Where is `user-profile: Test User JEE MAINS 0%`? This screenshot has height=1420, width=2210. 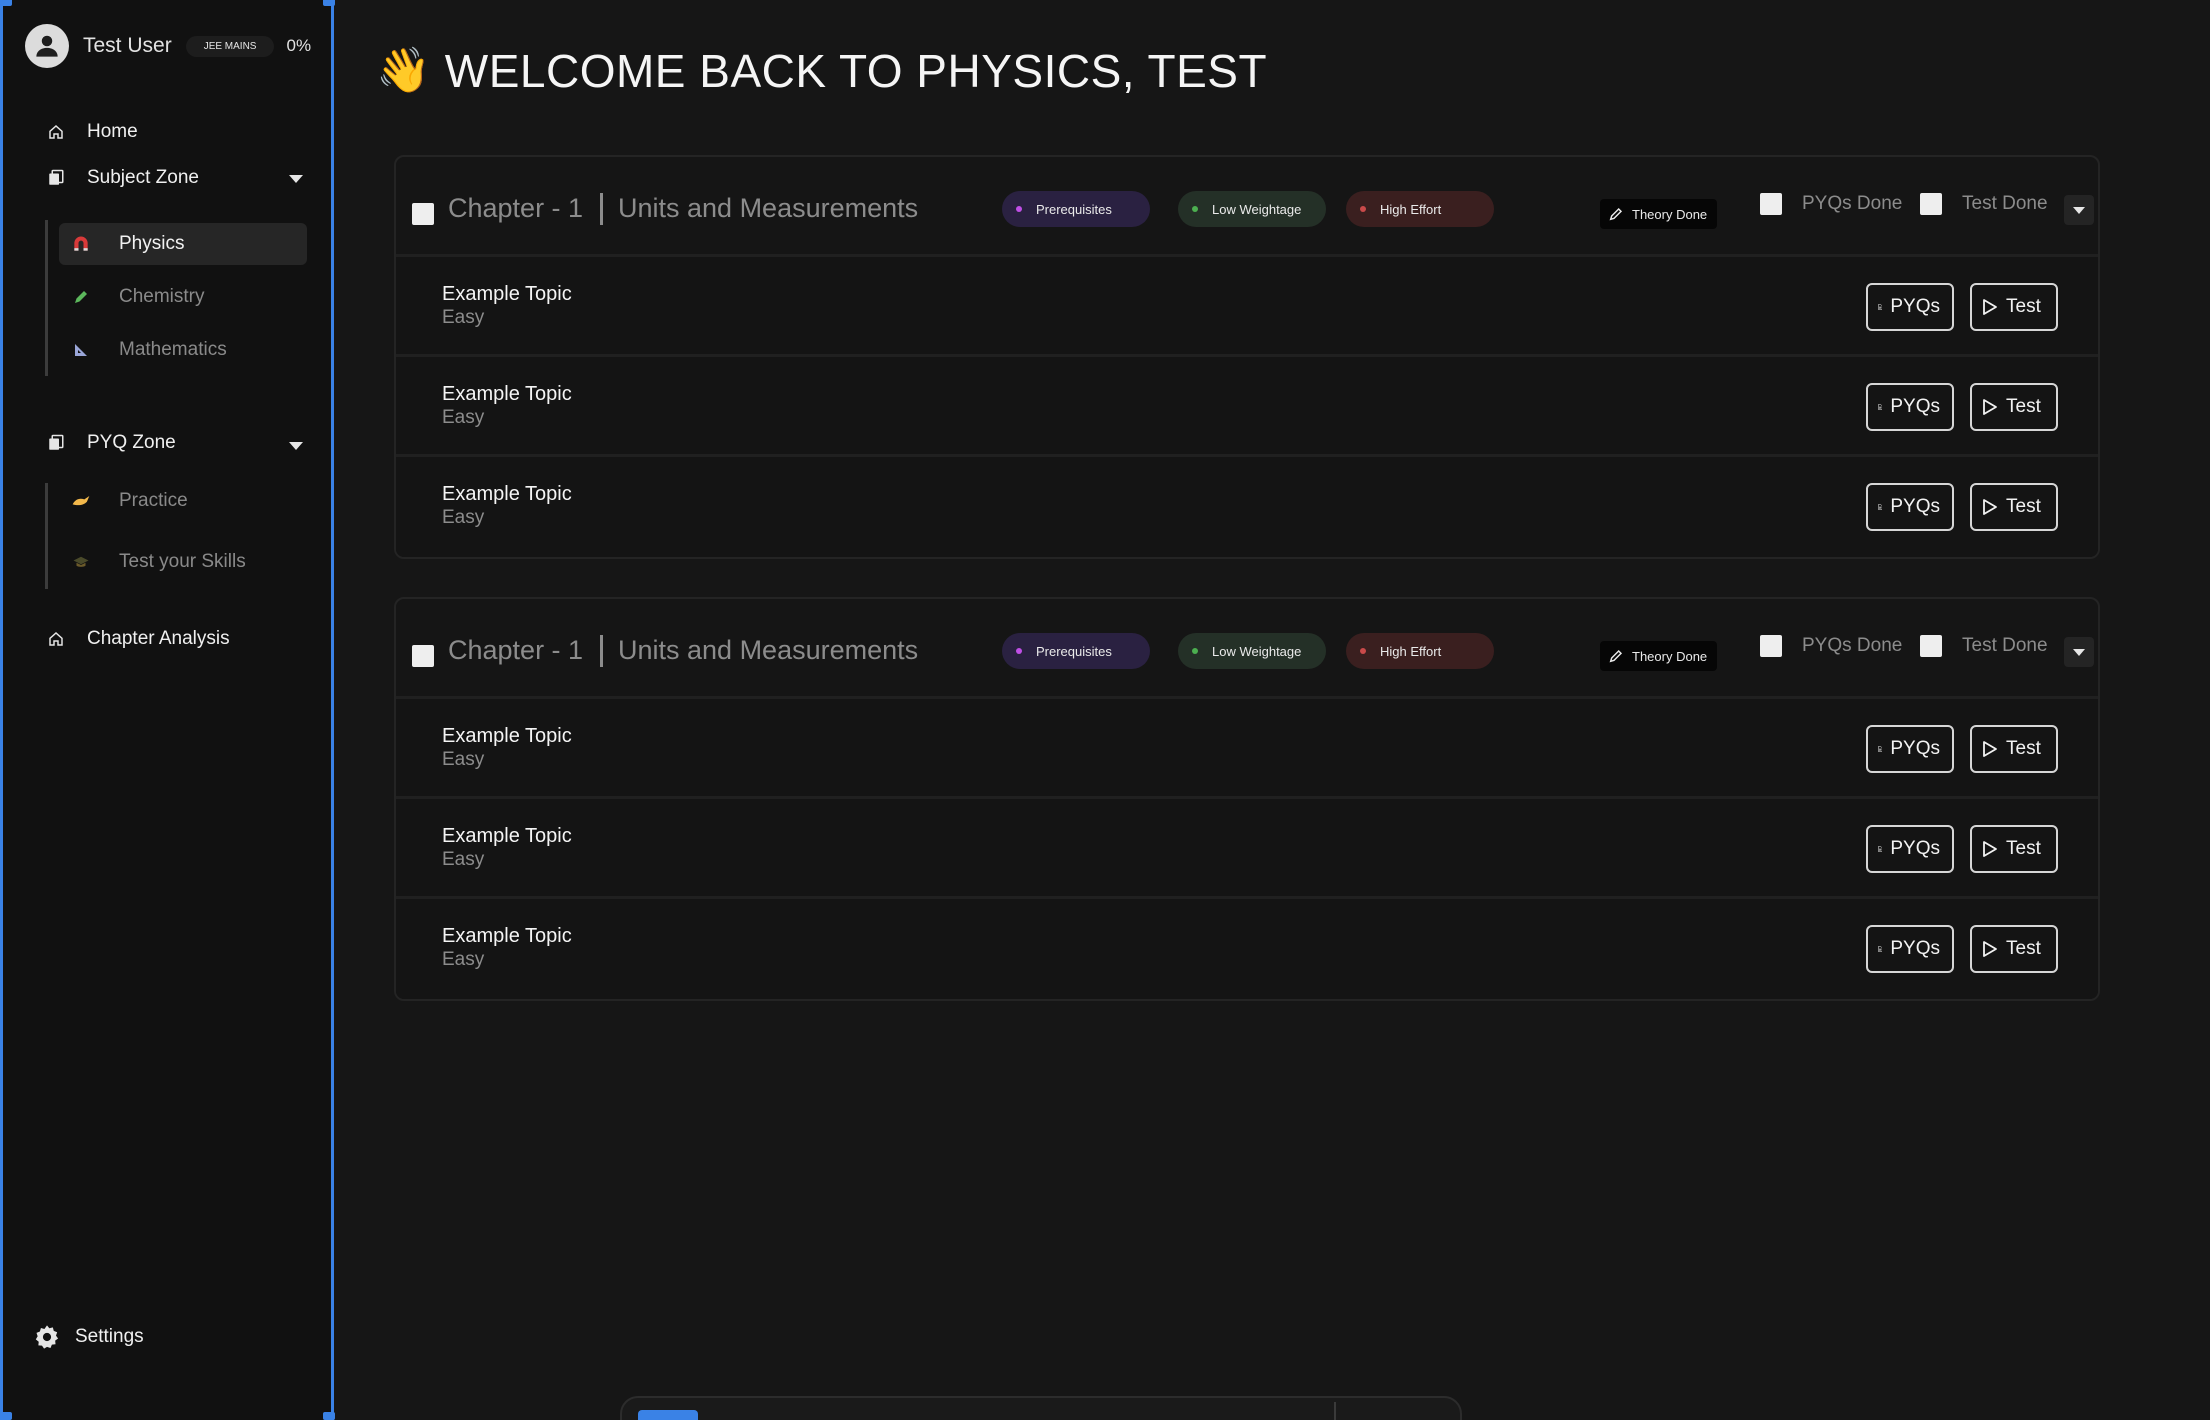 user-profile: Test User JEE MAINS 0% is located at coordinates (175, 46).